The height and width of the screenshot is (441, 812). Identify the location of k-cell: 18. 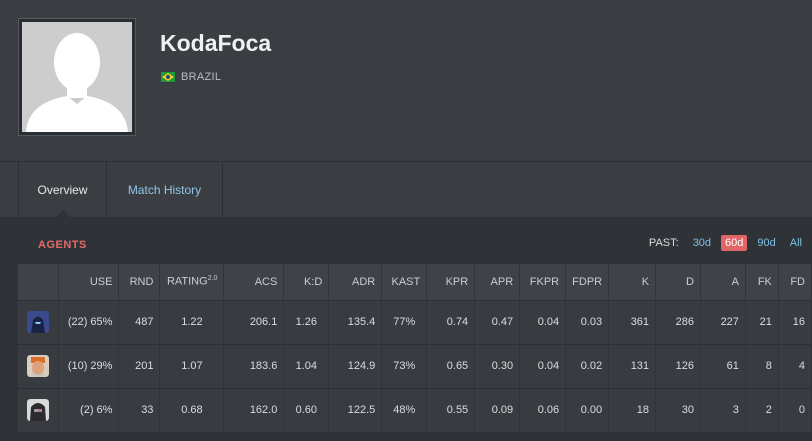
(632, 409).